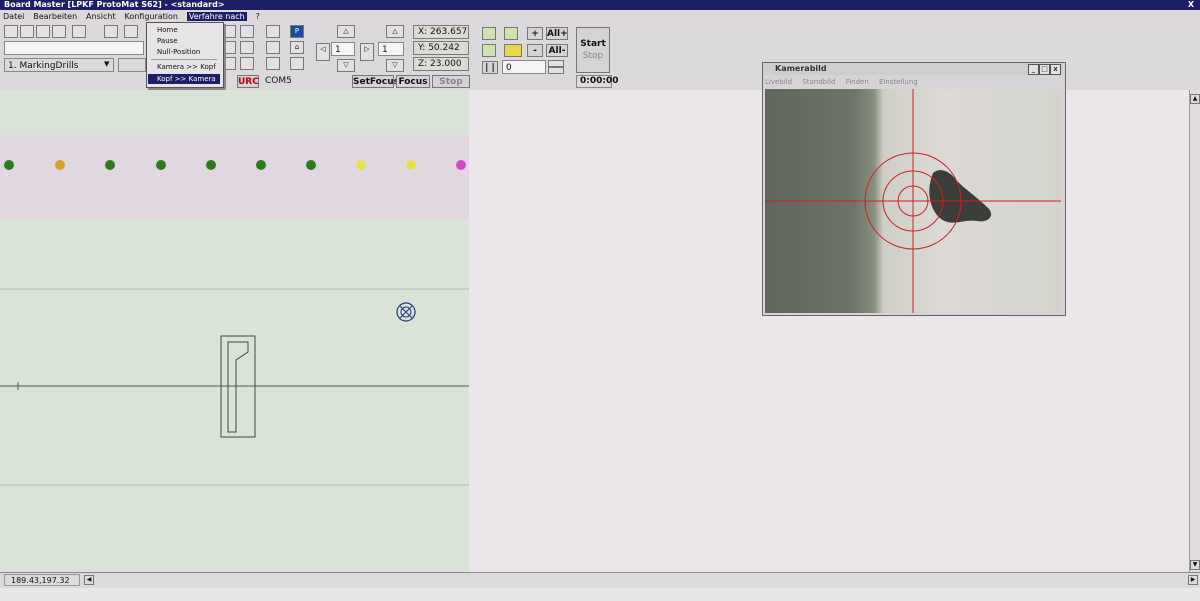 The height and width of the screenshot is (601, 1200). Describe the element at coordinates (27, 31) in the screenshot. I see `copy-icon` at that location.